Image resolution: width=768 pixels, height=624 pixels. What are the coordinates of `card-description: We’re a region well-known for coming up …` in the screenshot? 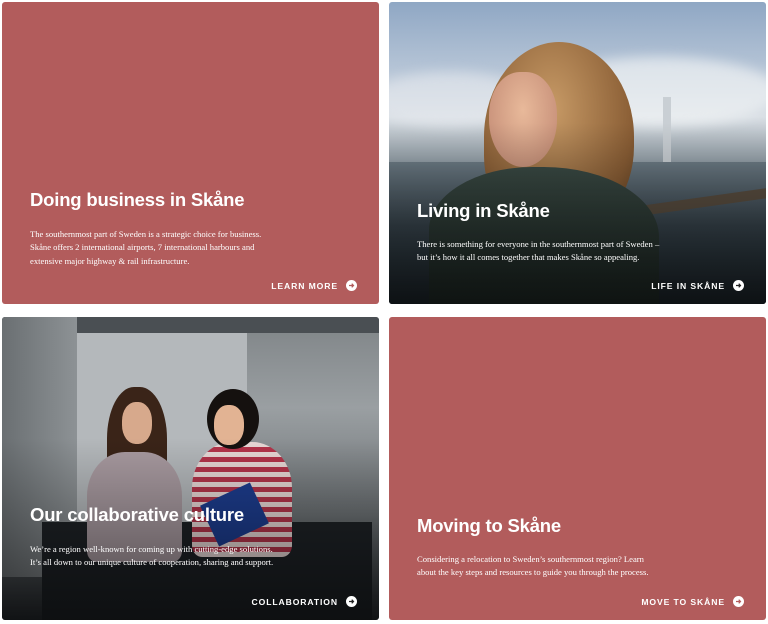 It's located at (152, 556).